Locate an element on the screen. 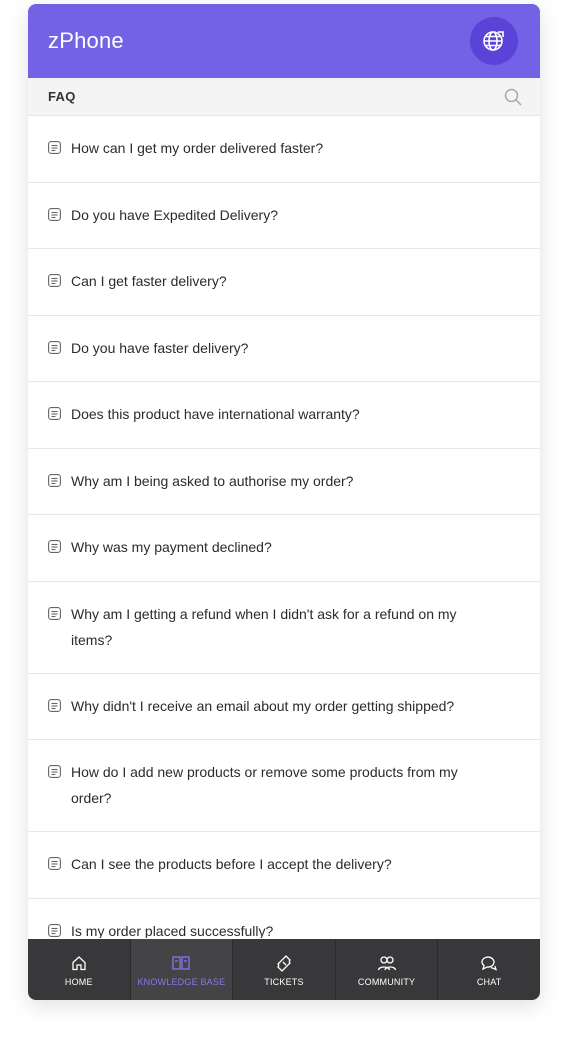  nav-tickets: TICKETS is located at coordinates (284, 969).